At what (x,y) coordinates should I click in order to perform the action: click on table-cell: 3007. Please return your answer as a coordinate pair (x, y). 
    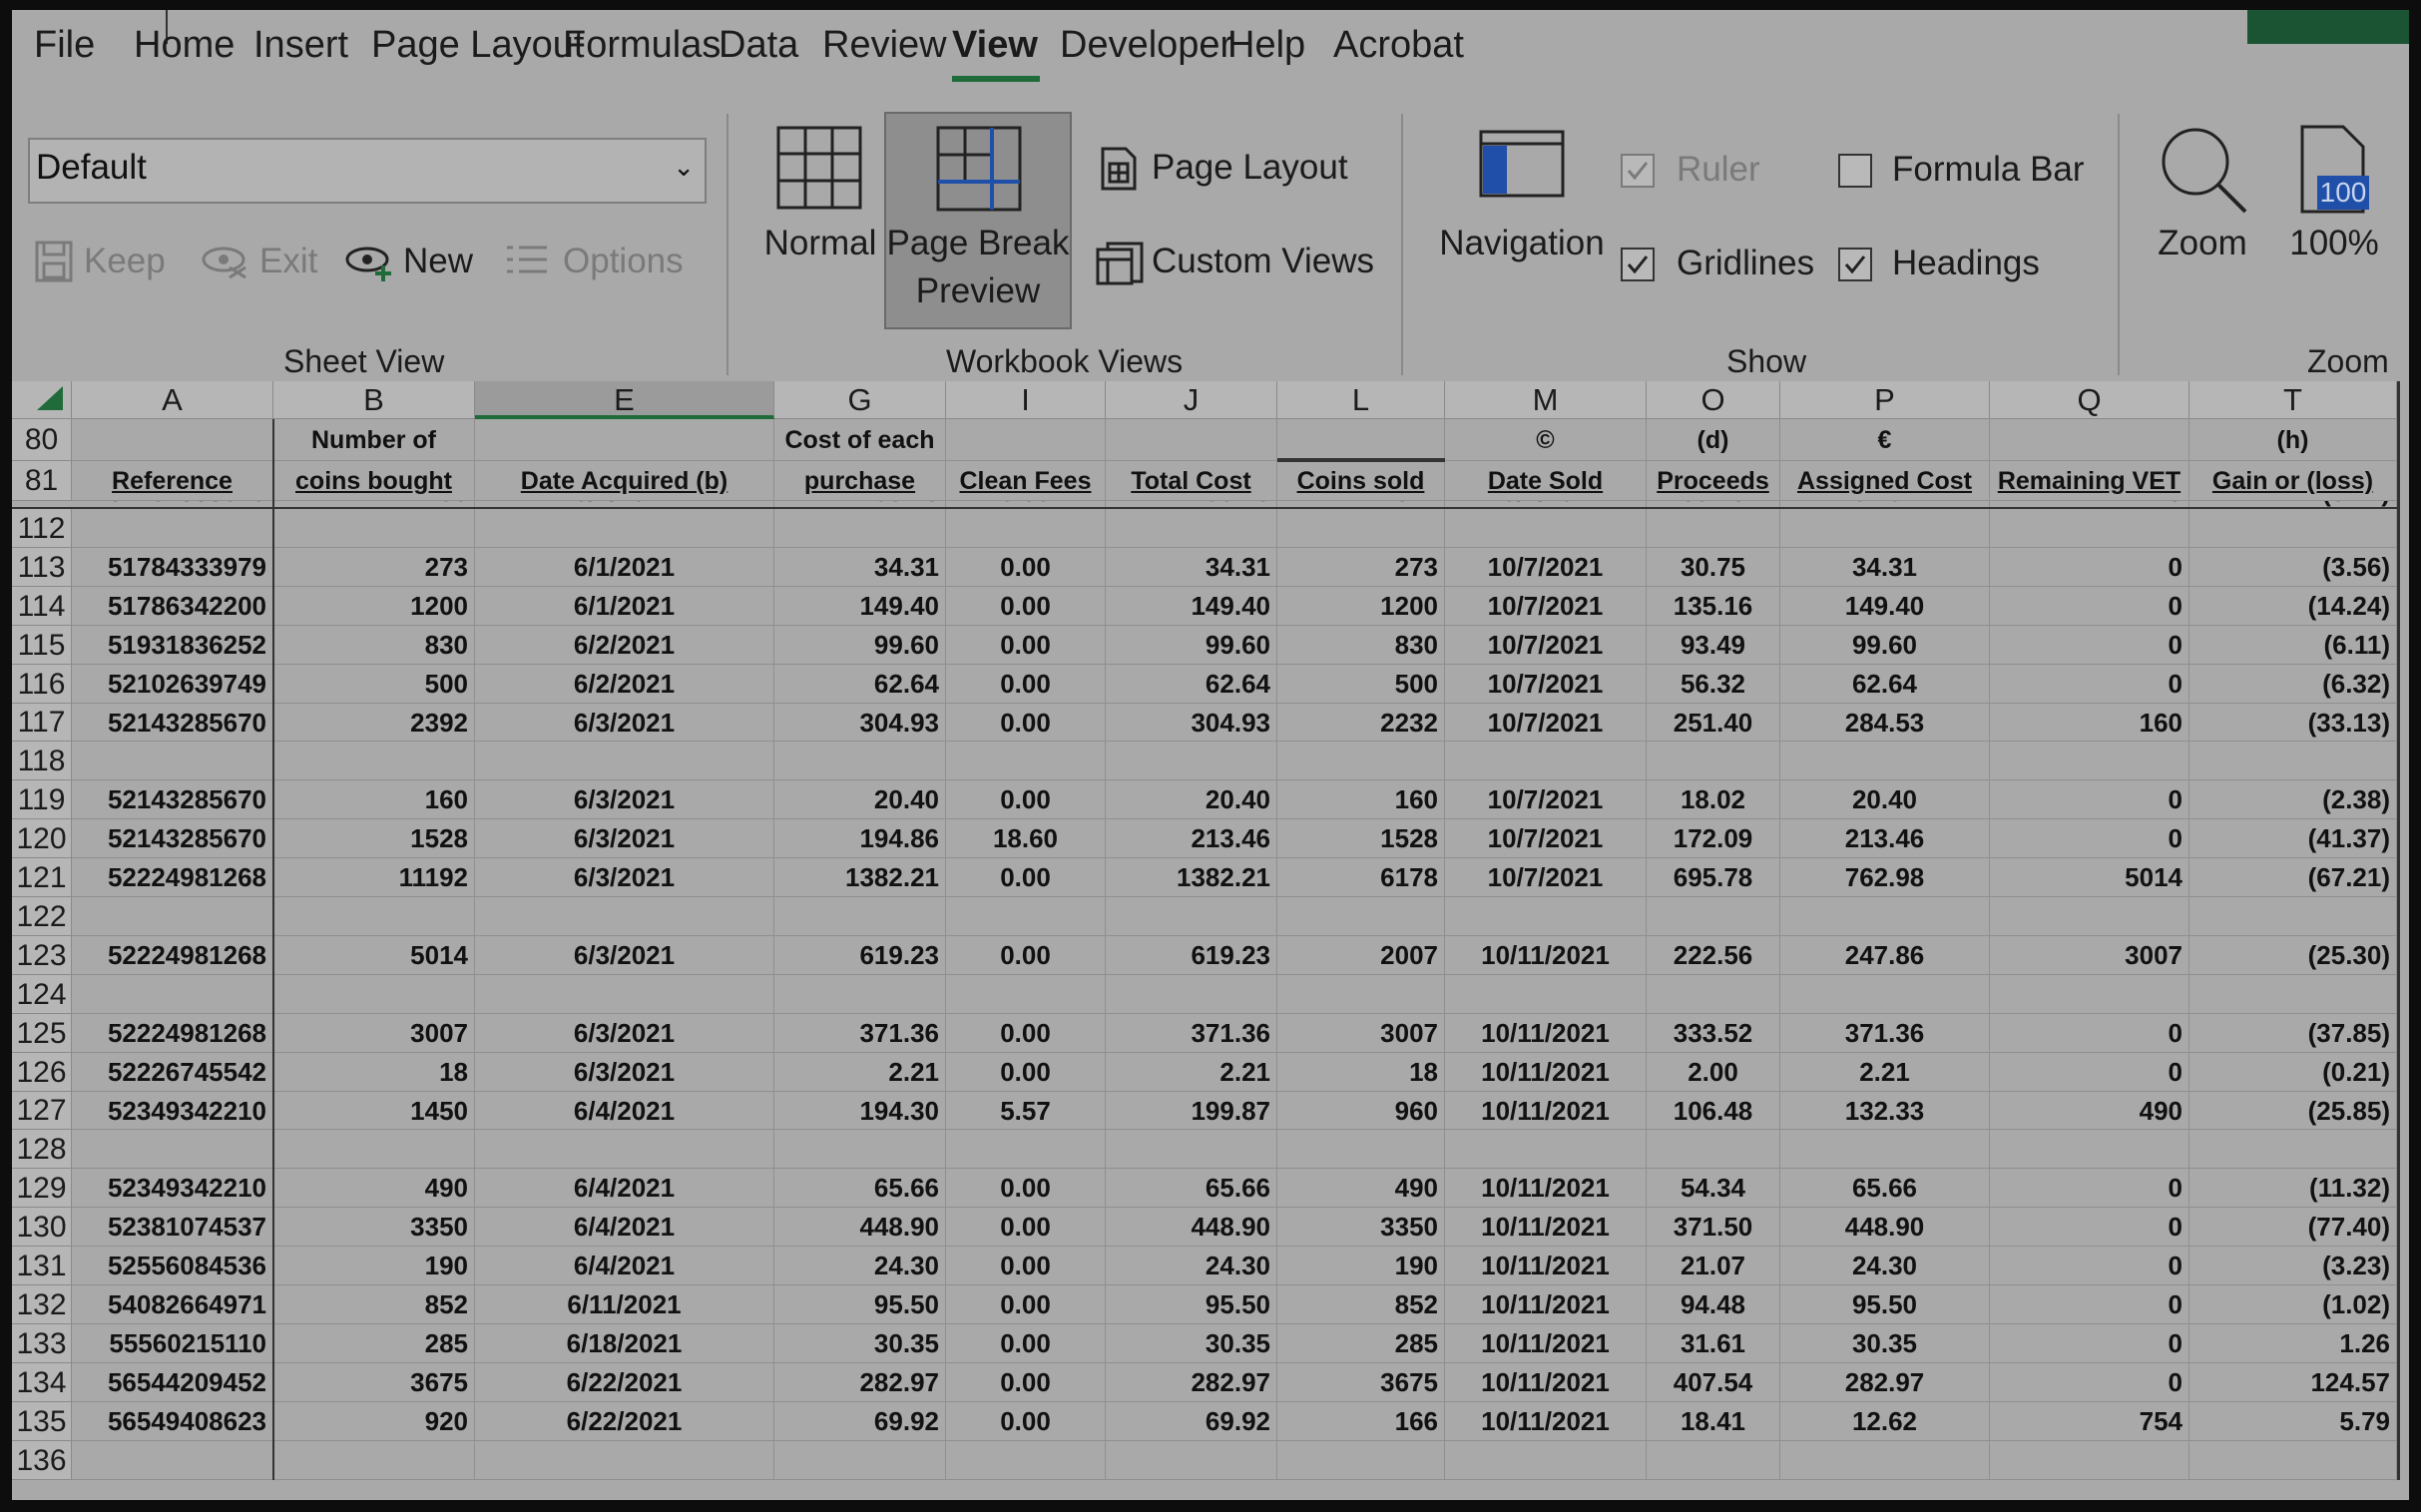
    Looking at the image, I should click on (374, 1033).